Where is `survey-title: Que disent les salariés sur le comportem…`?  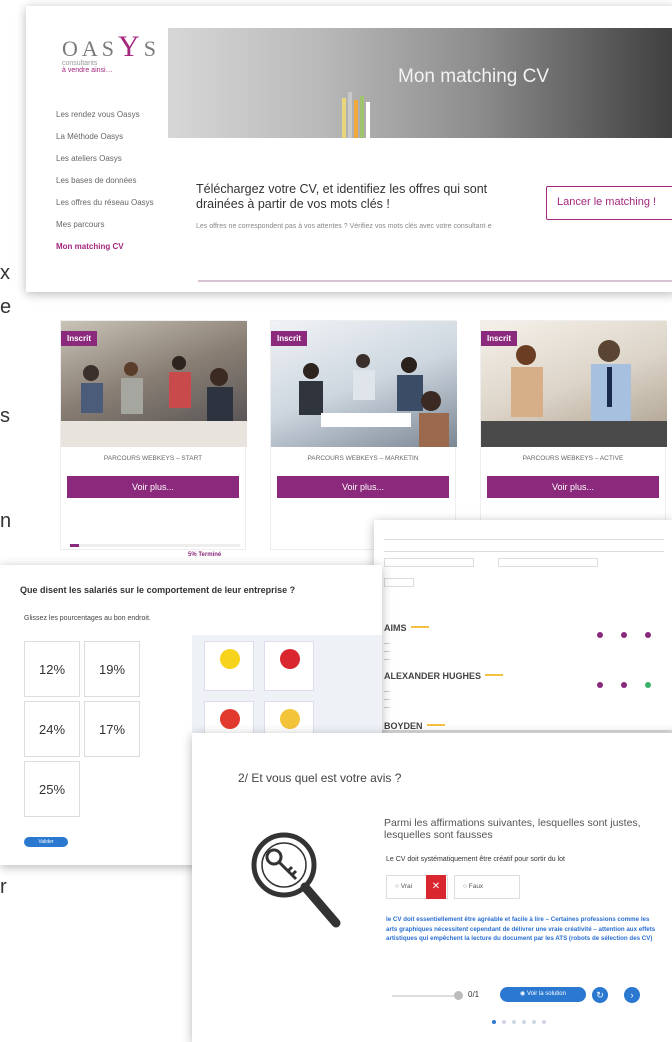 survey-title: Que disent les salariés sur le comportem… is located at coordinates (158, 590).